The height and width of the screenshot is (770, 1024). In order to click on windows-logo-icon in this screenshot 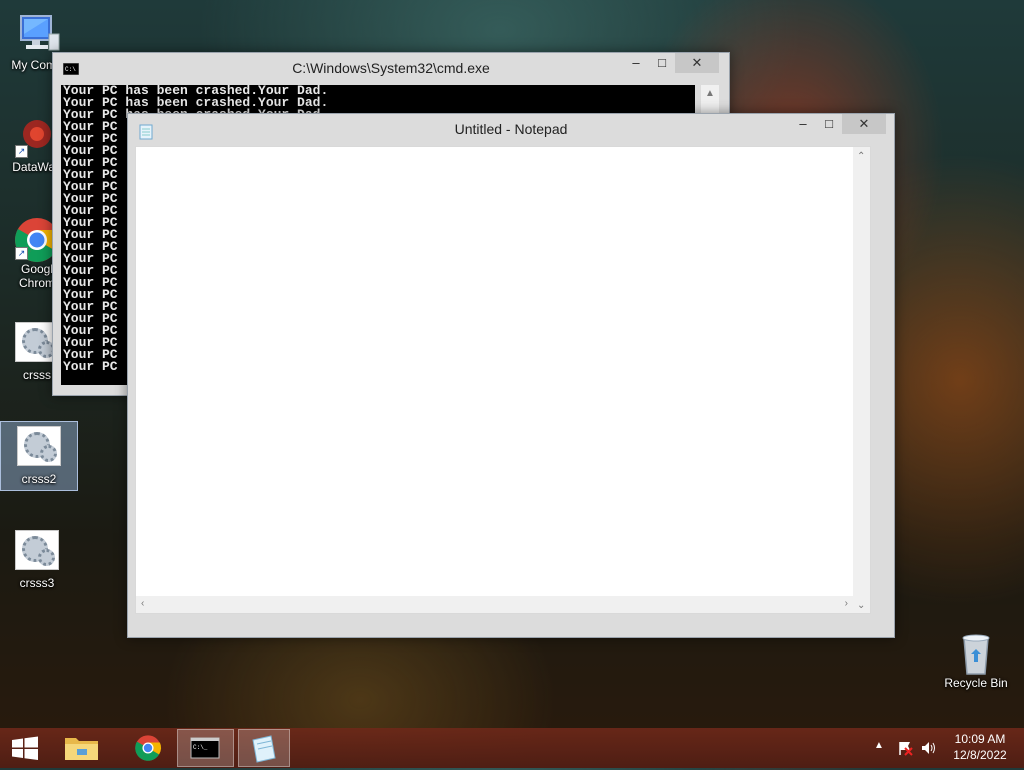, I will do `click(25, 748)`.